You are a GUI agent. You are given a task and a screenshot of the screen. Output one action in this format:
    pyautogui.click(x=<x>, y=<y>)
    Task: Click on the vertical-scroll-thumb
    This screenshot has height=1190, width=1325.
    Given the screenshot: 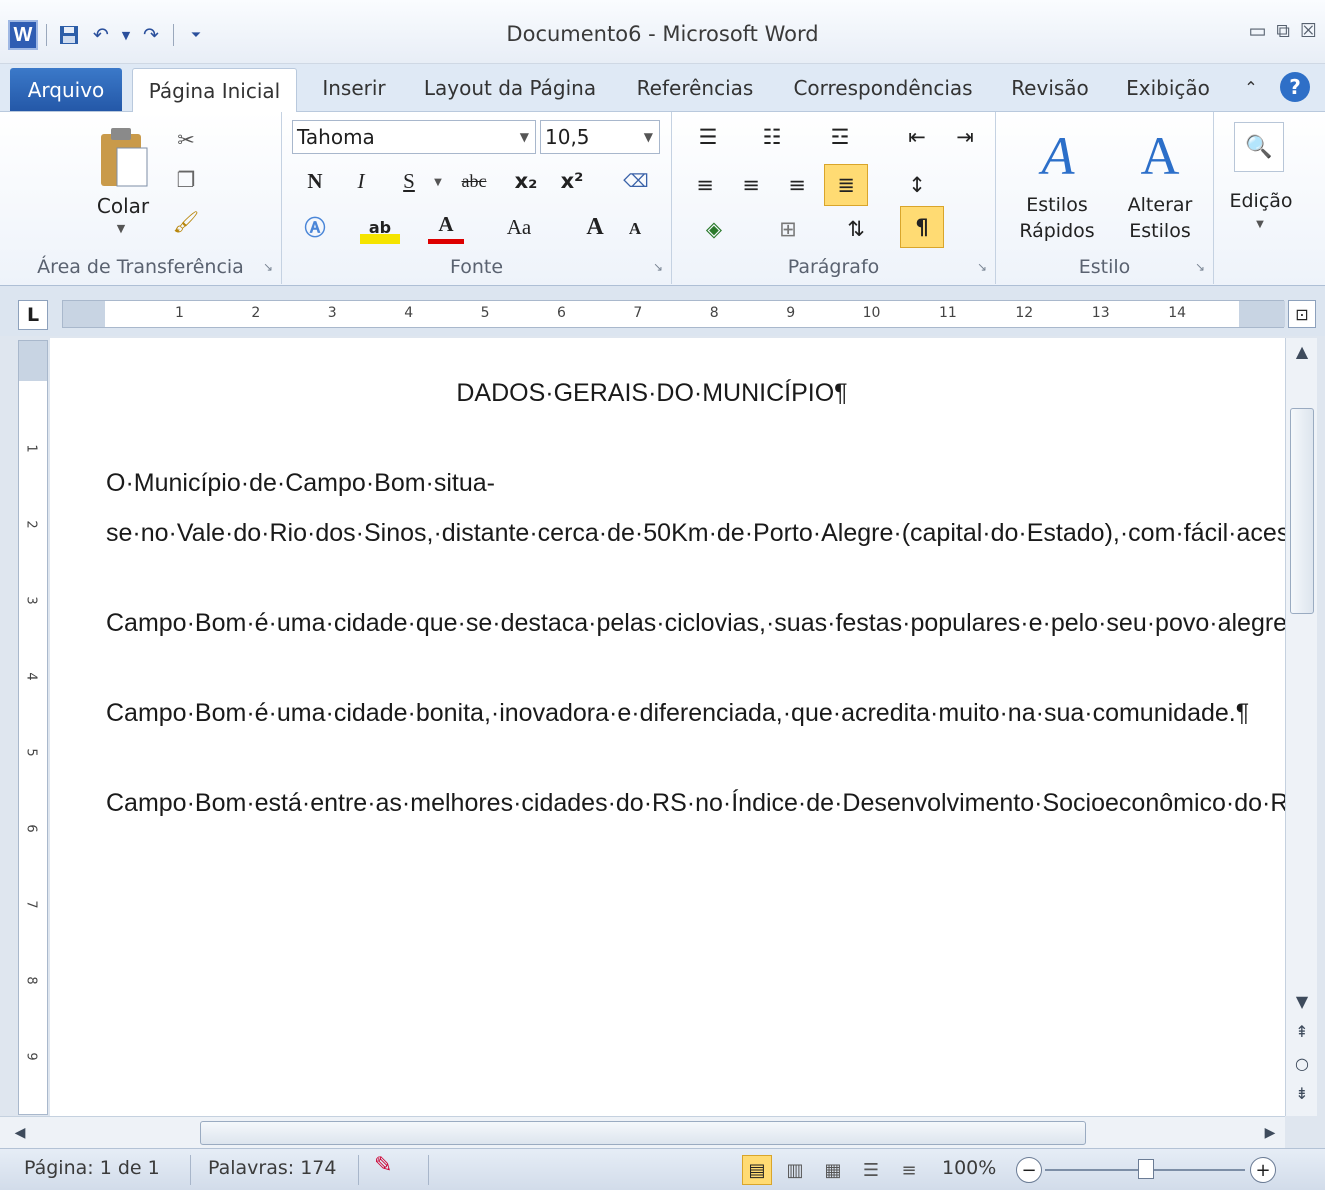 What is the action you would take?
    pyautogui.click(x=1302, y=511)
    